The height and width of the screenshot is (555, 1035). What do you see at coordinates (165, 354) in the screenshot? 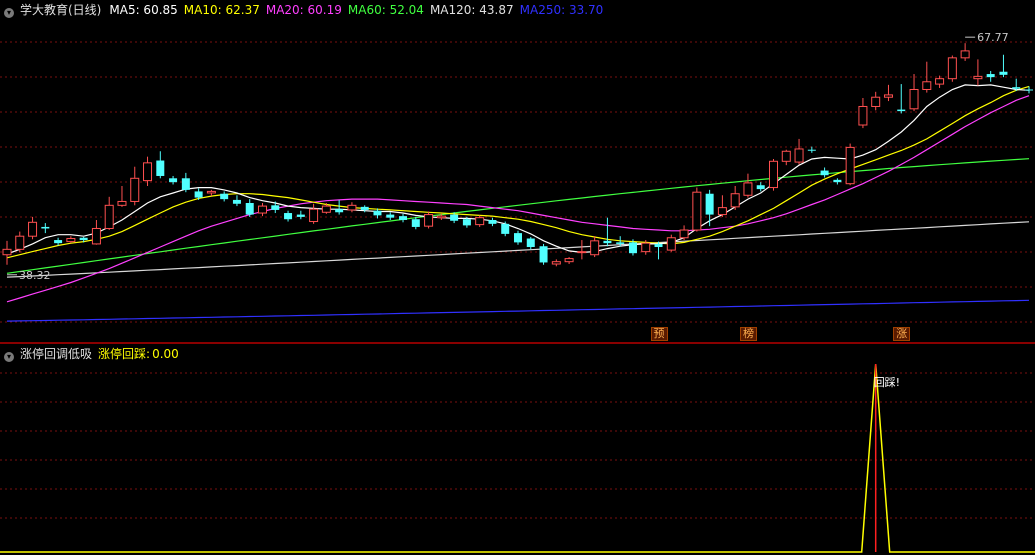
I see `indicator-value: 0.00` at bounding box center [165, 354].